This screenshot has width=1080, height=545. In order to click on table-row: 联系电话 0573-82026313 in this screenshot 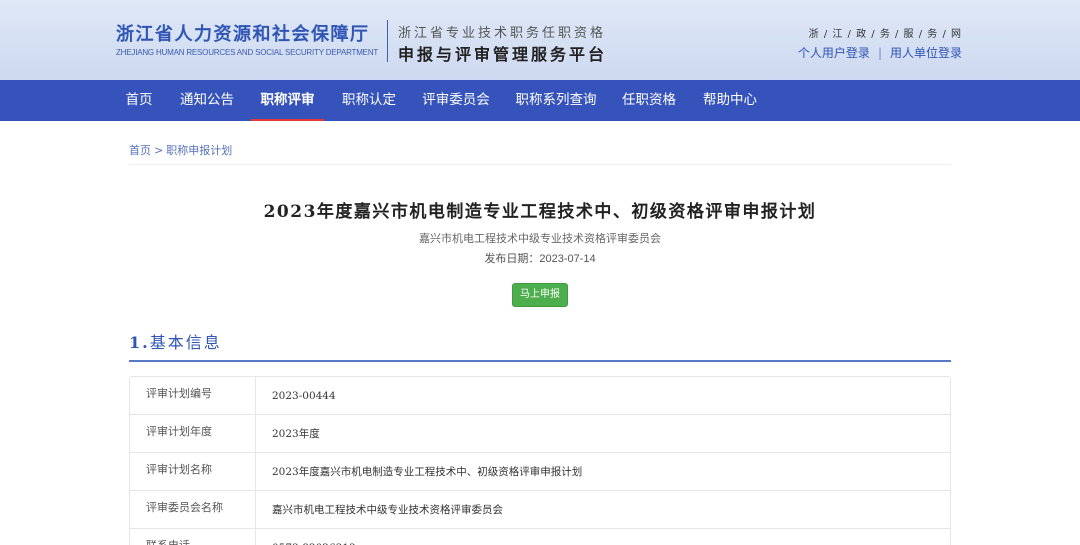, I will do `click(540, 537)`.